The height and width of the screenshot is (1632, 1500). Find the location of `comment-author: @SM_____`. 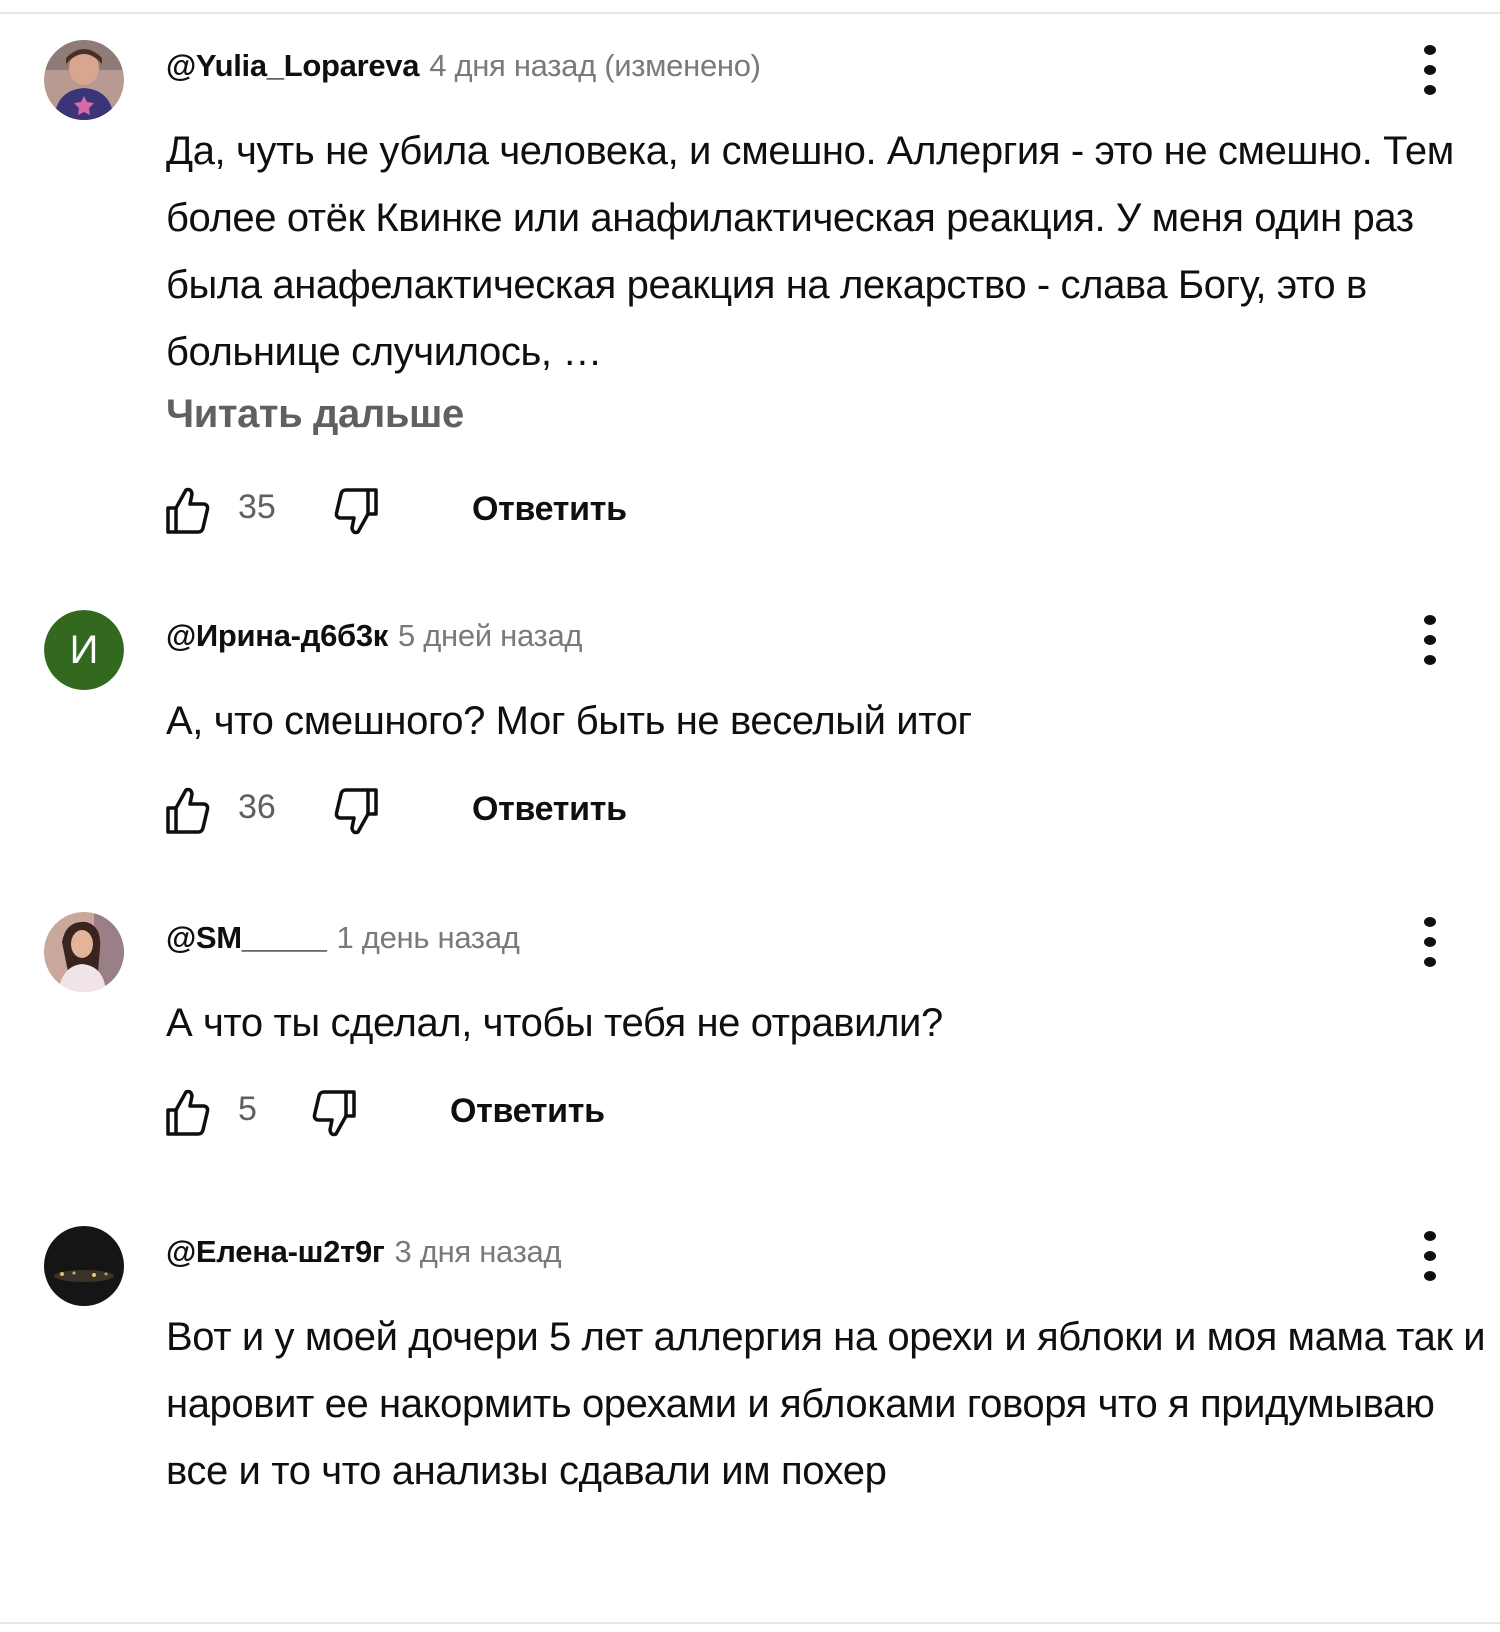

comment-author: @SM_____ is located at coordinates (246, 937).